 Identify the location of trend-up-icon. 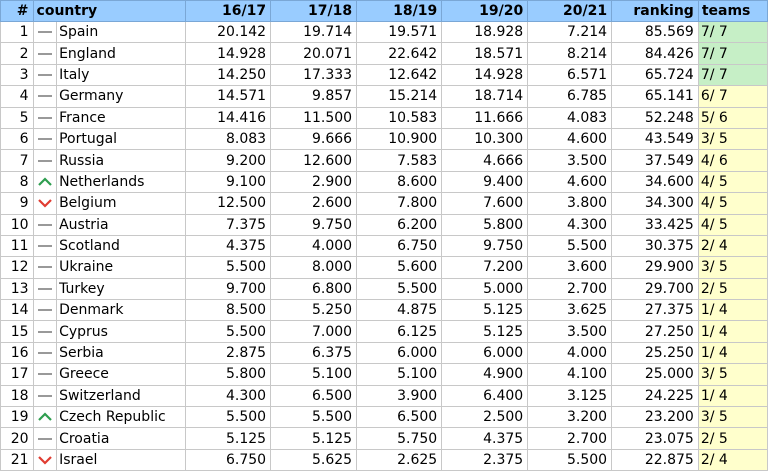
(45, 417).